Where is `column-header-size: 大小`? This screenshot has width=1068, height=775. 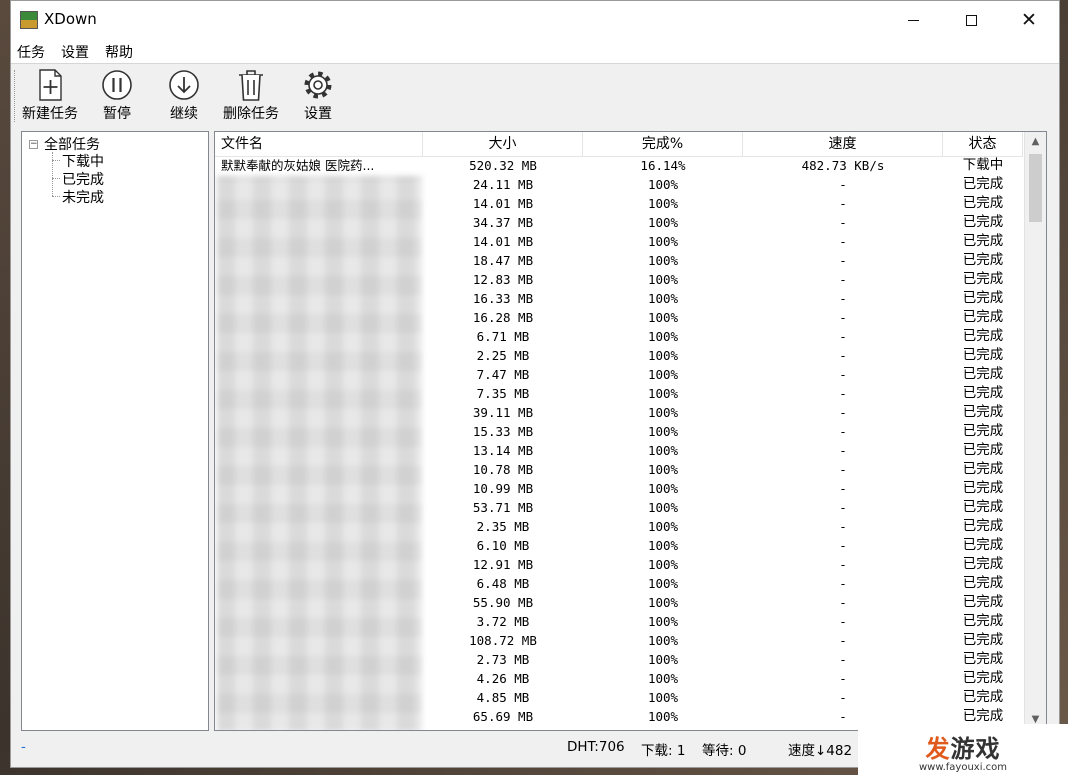
column-header-size: 大小 is located at coordinates (503, 144).